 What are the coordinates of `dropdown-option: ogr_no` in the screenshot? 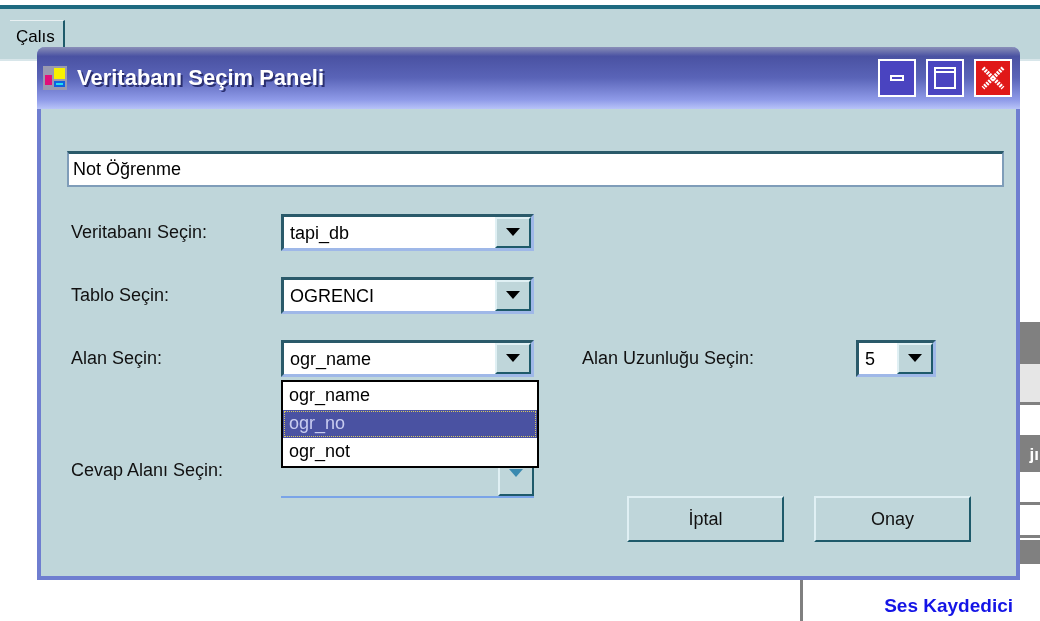 It's located at (410, 424).